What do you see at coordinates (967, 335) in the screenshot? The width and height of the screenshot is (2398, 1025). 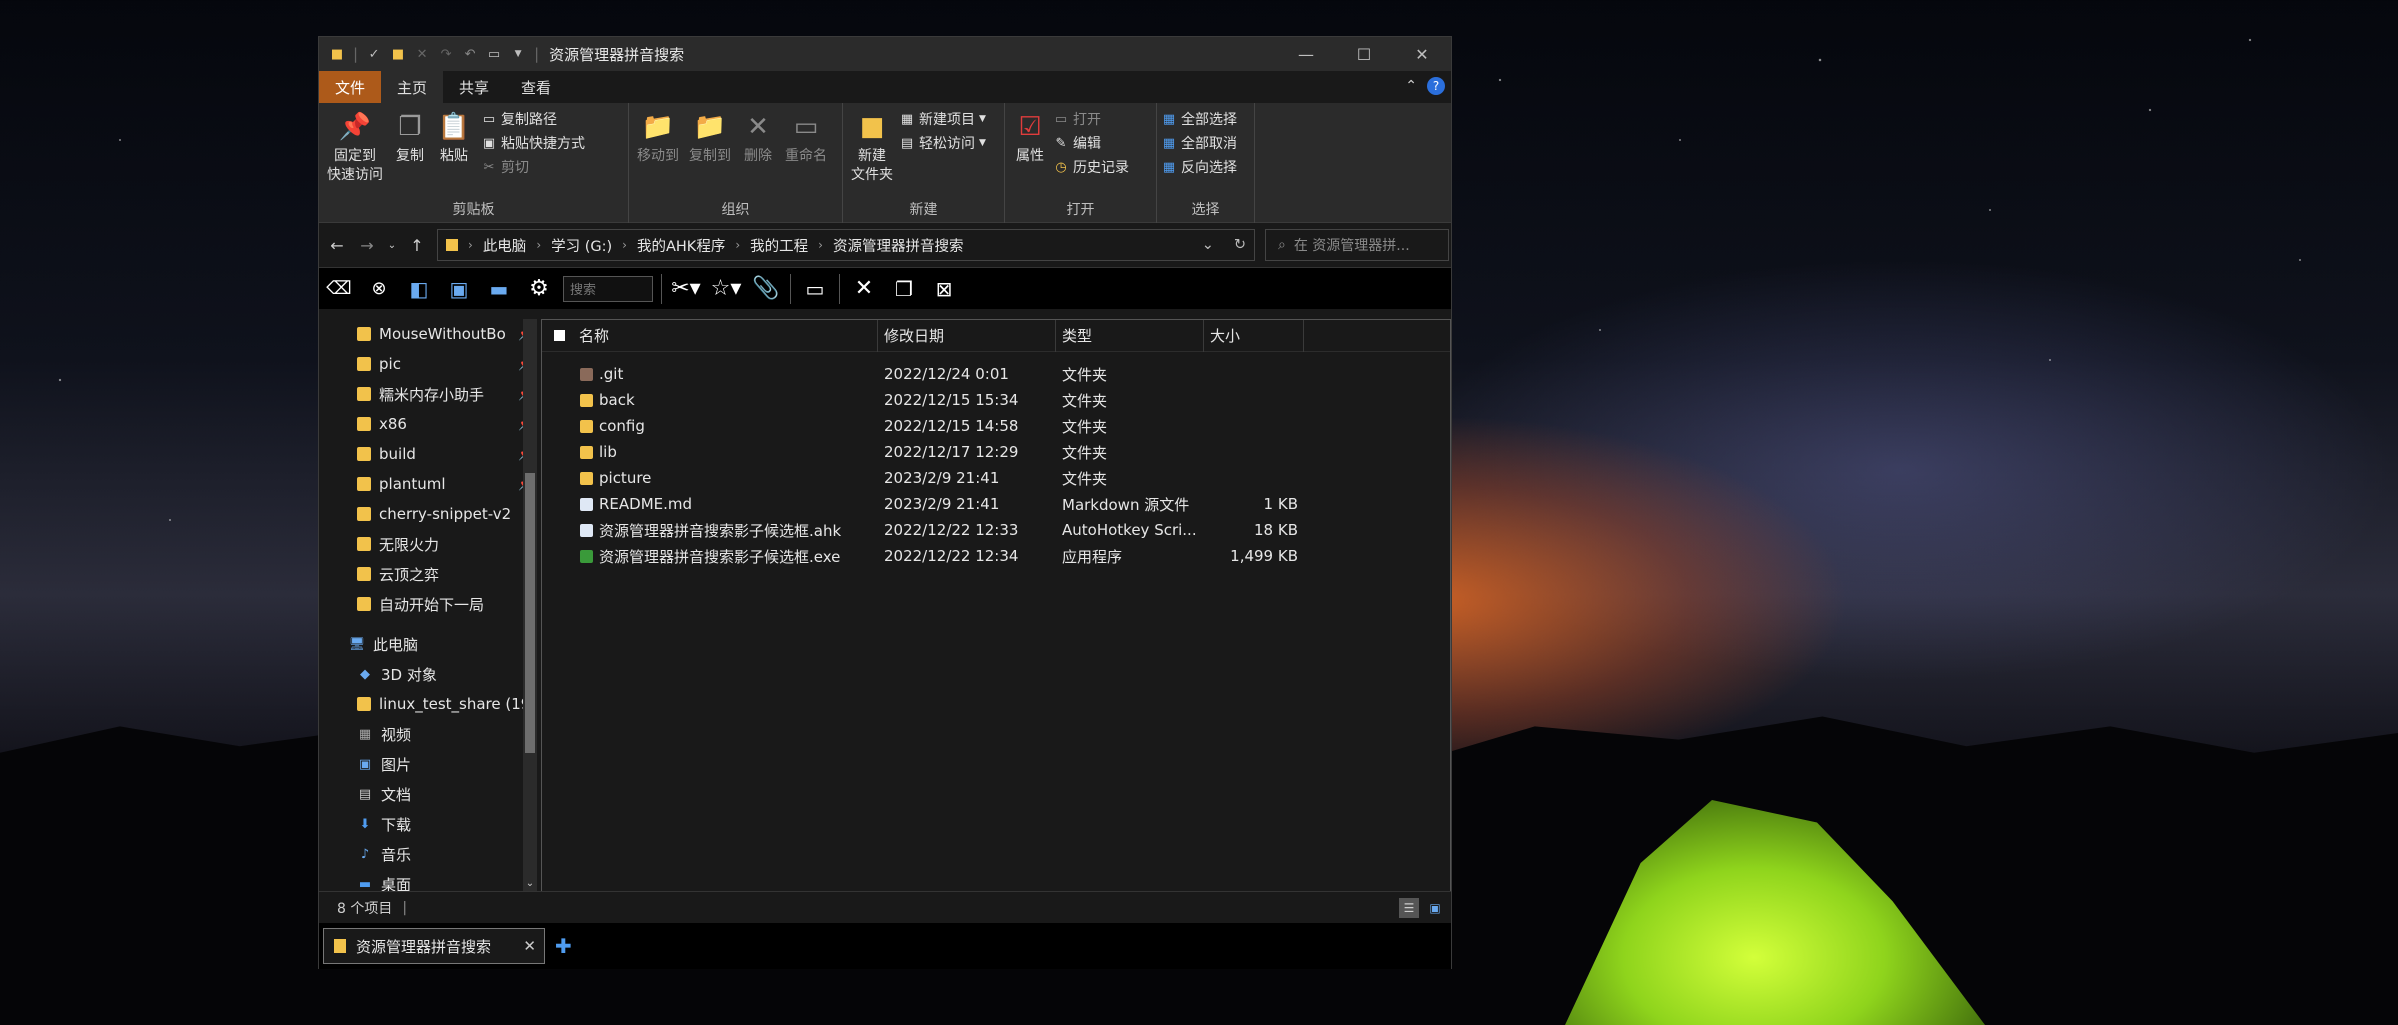 I see `column-modified: 修改日期` at bounding box center [967, 335].